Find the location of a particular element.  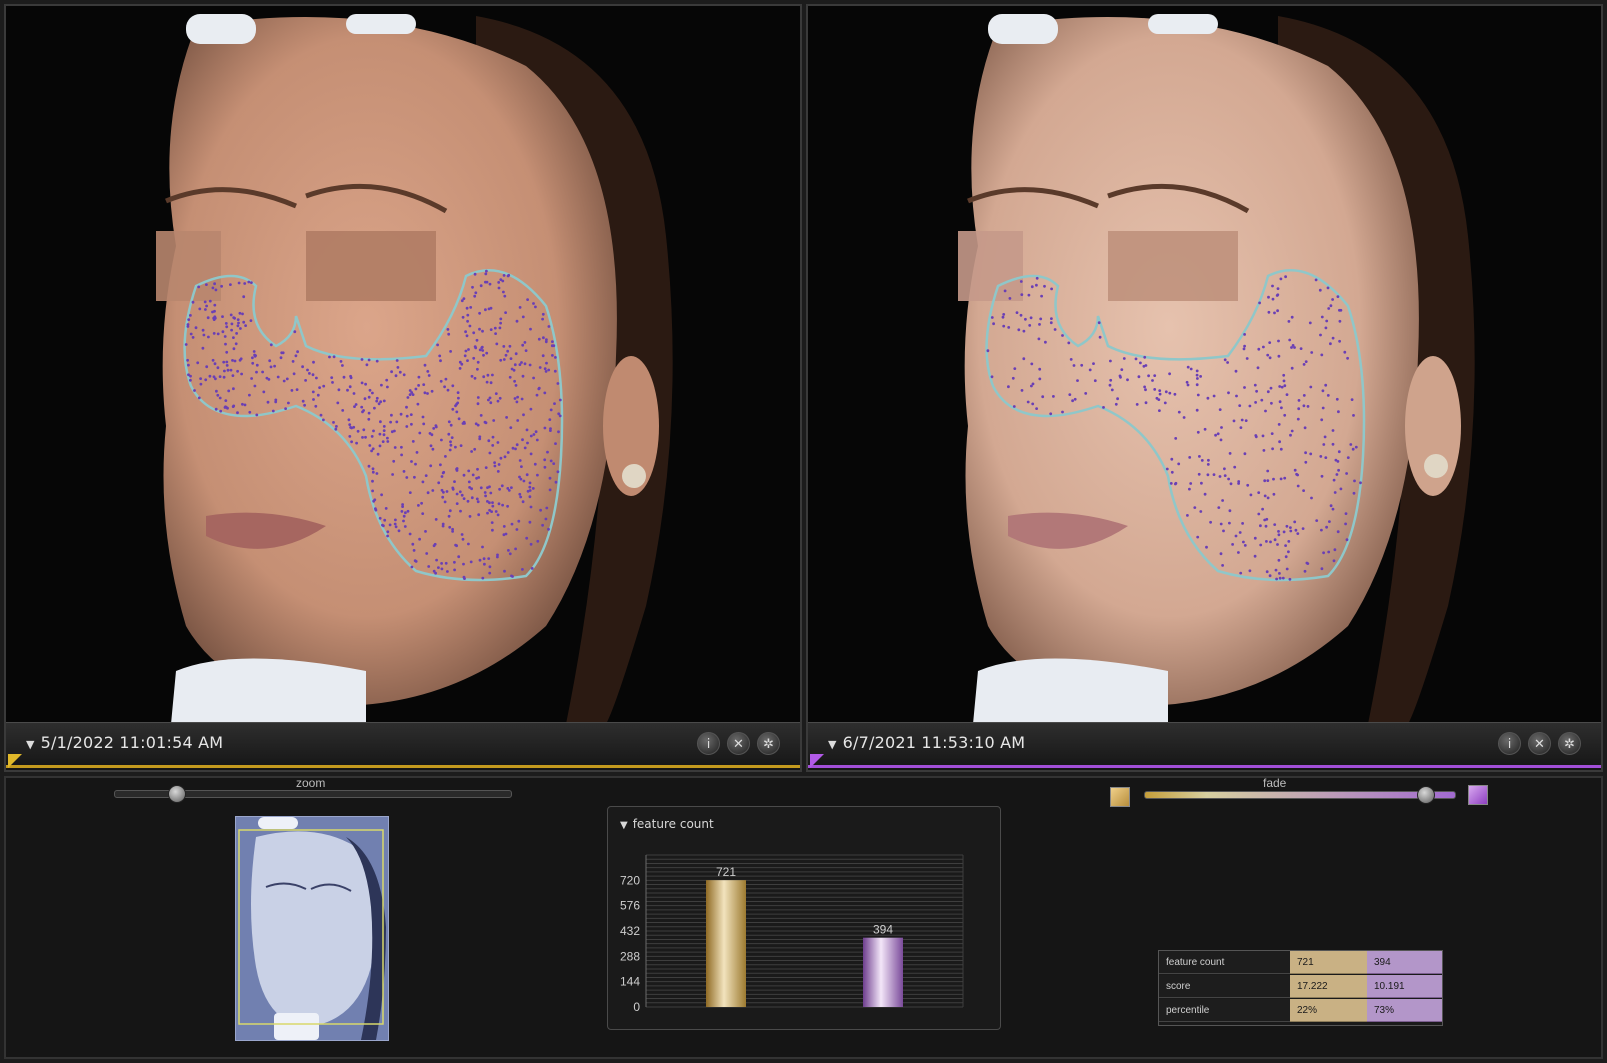

zoom-slider is located at coordinates (313, 794).